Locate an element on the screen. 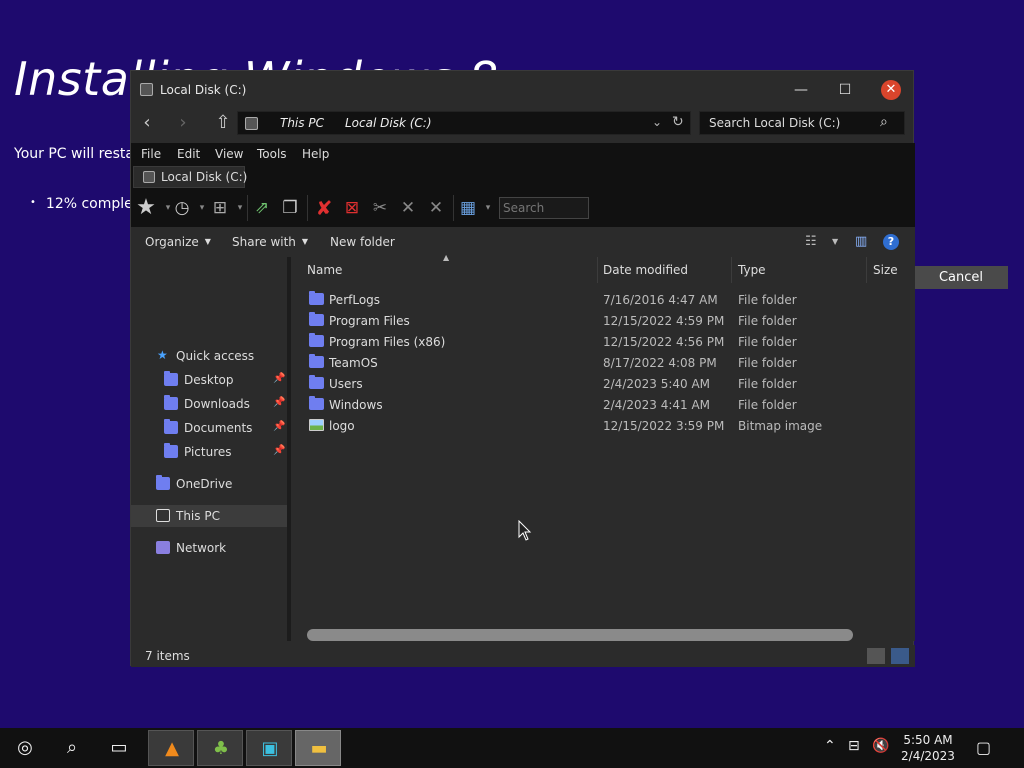 Image resolution: width=1024 pixels, height=768 pixels. taskbar-app-vlc: ▲ is located at coordinates (171, 748).